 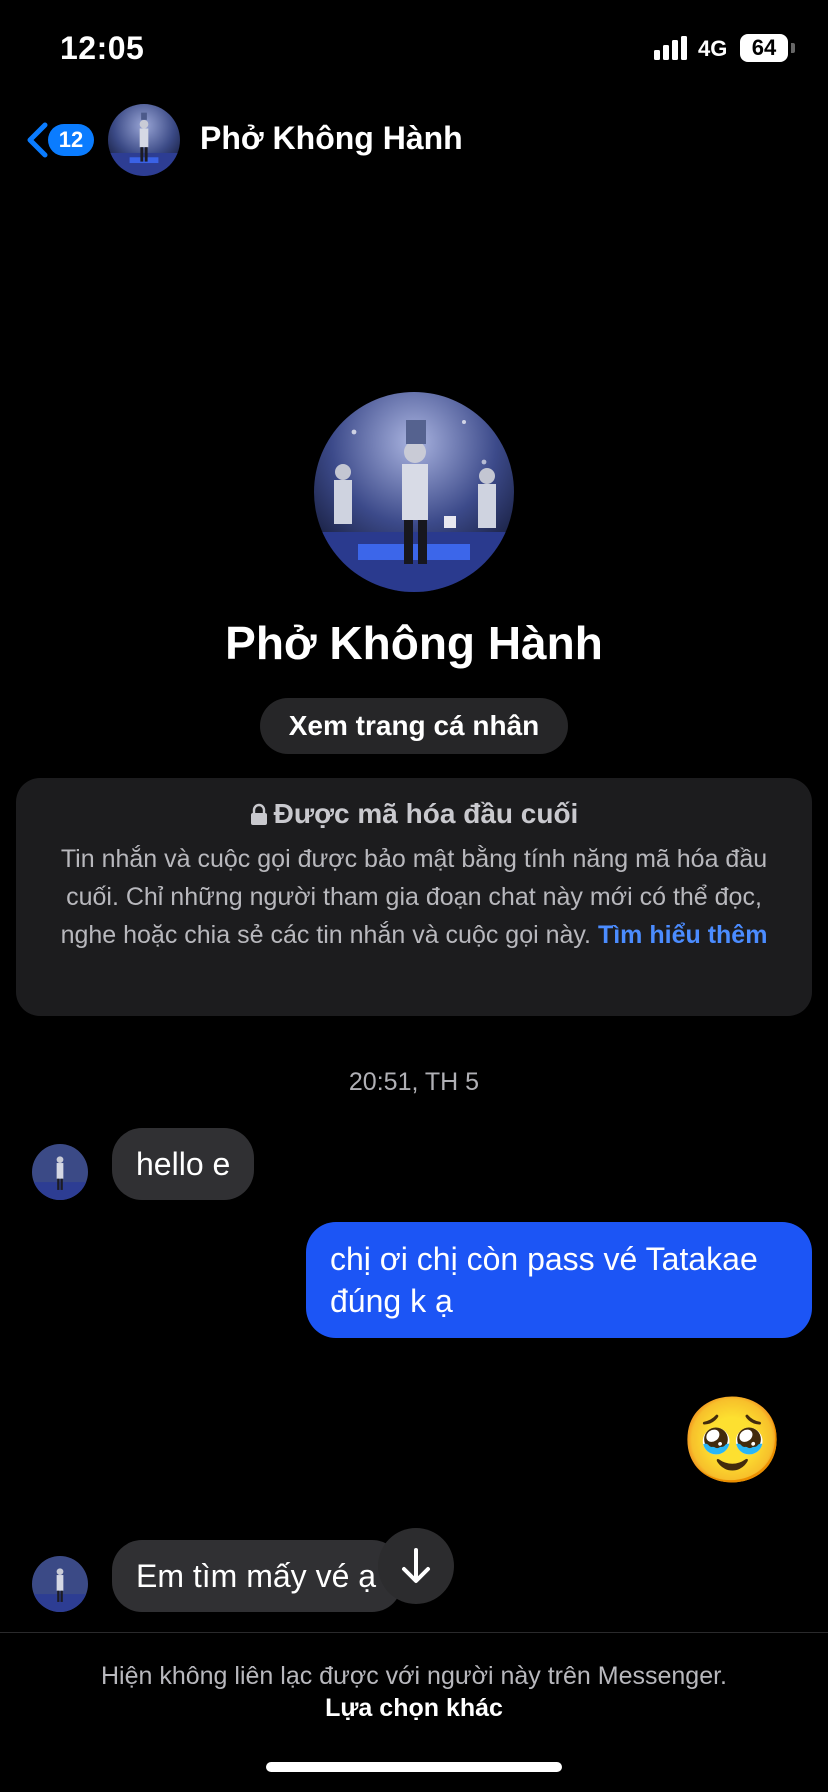 What do you see at coordinates (37, 140) in the screenshot?
I see `chevron-left-icon` at bounding box center [37, 140].